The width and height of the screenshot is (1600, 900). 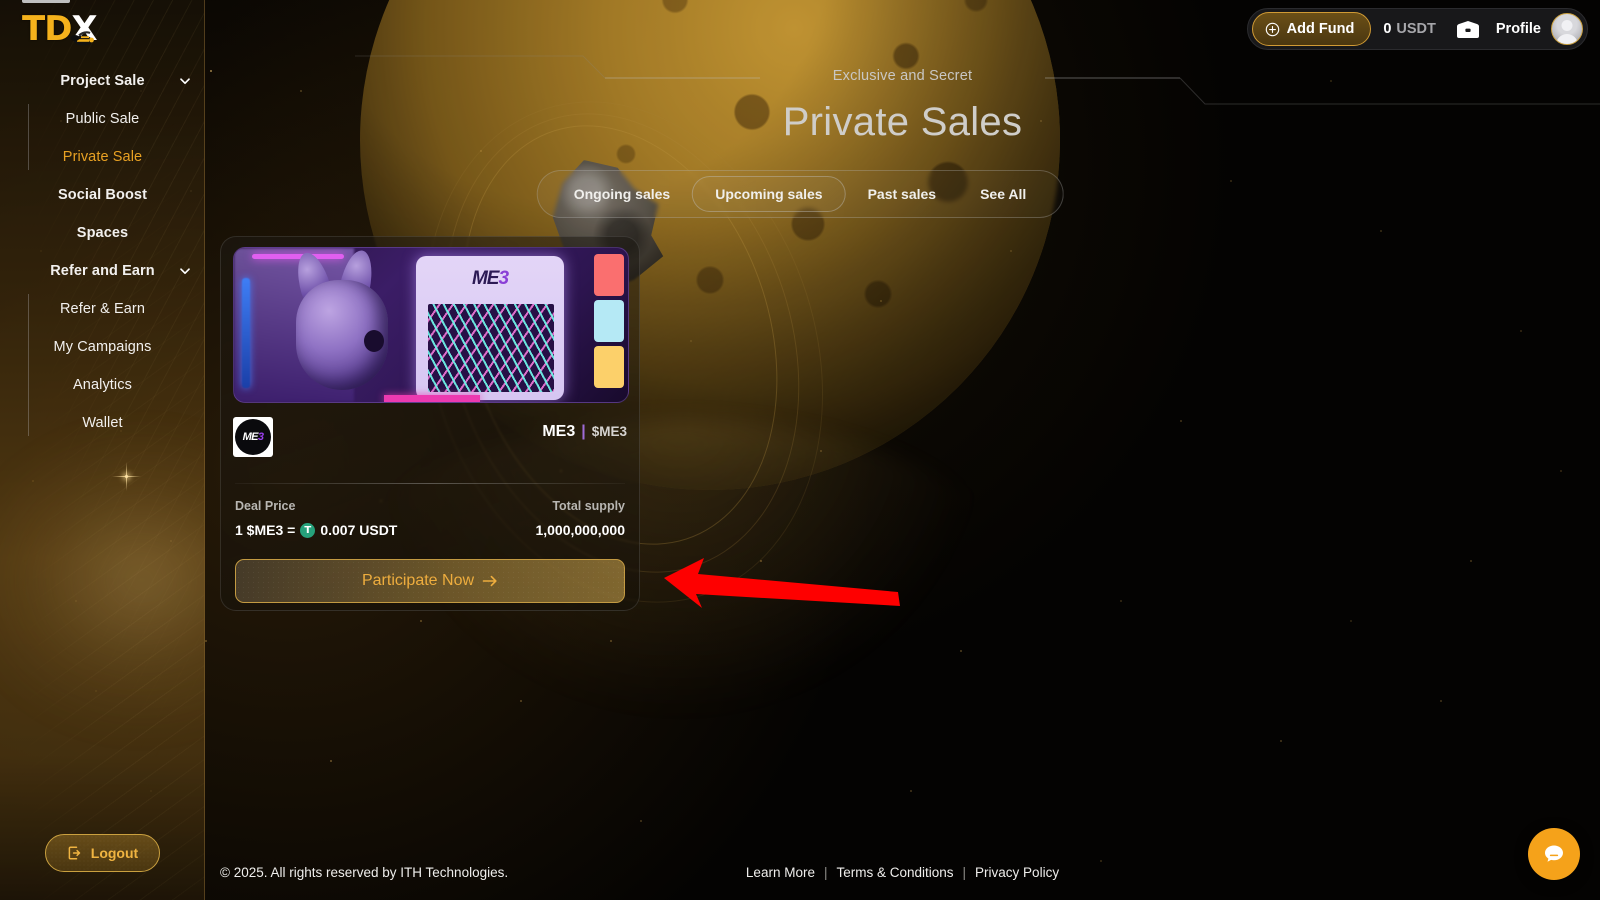 I want to click on project-name: ME3, so click(x=559, y=431).